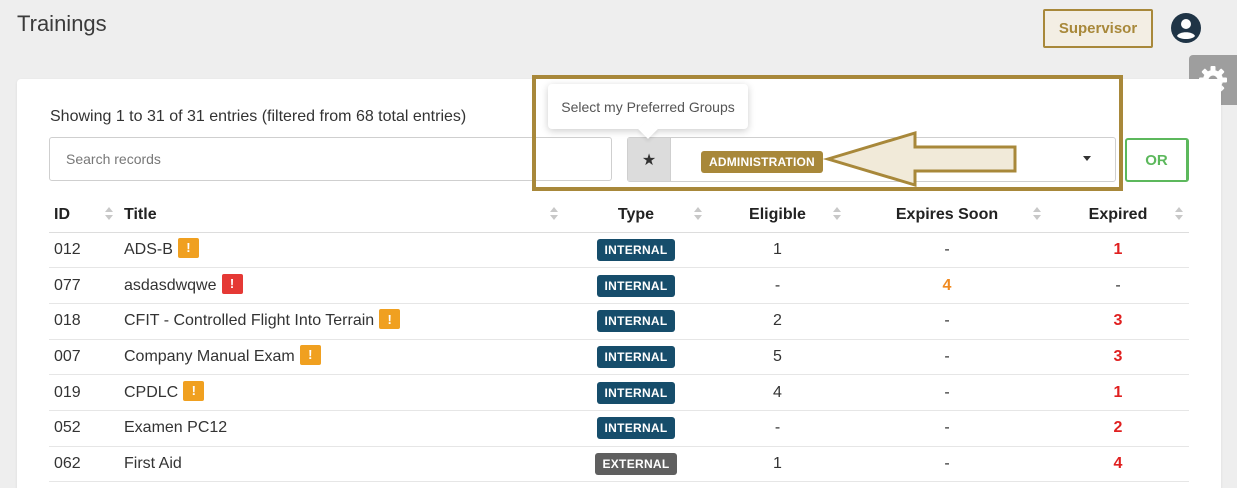 This screenshot has height=488, width=1237. Describe the element at coordinates (1098, 28) in the screenshot. I see `supervisor-button: Supervisor` at that location.